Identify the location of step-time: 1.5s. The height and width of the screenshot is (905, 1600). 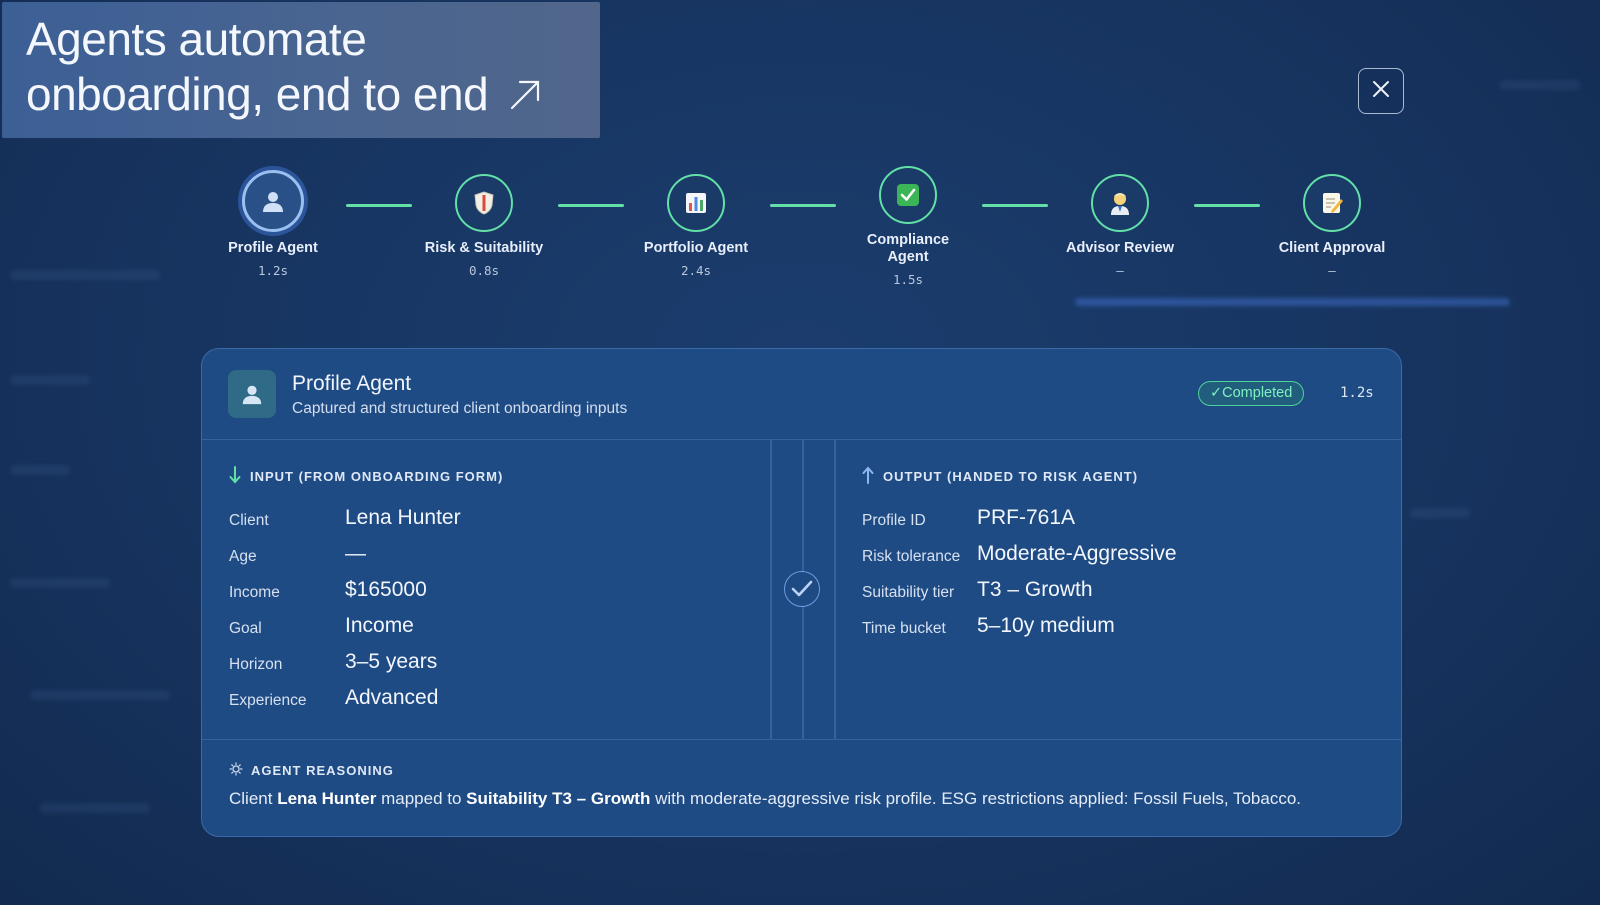
(908, 279).